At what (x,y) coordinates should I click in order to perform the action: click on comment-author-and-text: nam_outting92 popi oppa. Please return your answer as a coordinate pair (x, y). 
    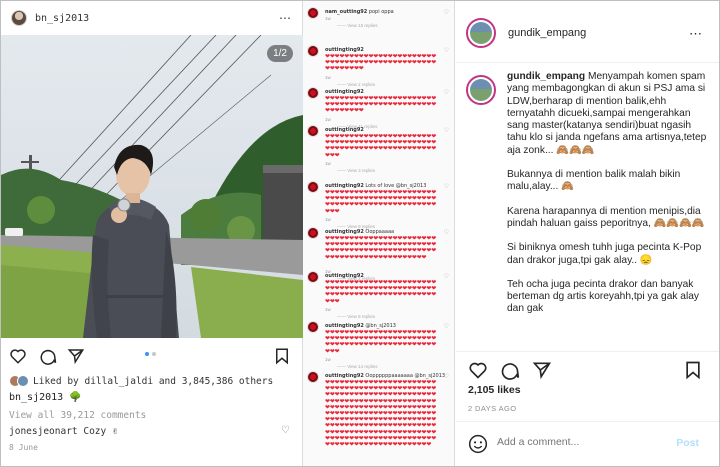
    Looking at the image, I should click on (359, 12).